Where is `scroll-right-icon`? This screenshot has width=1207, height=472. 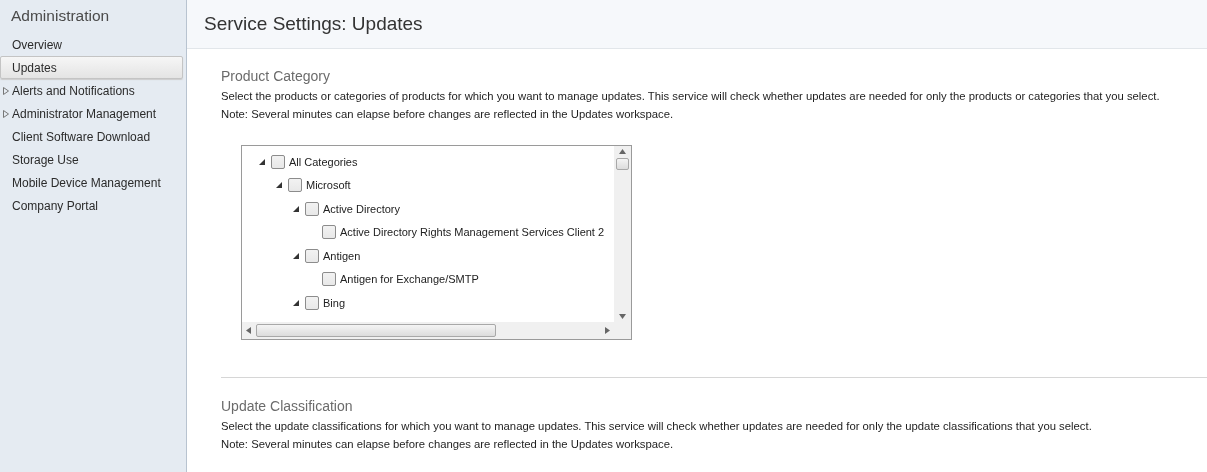 scroll-right-icon is located at coordinates (607, 330).